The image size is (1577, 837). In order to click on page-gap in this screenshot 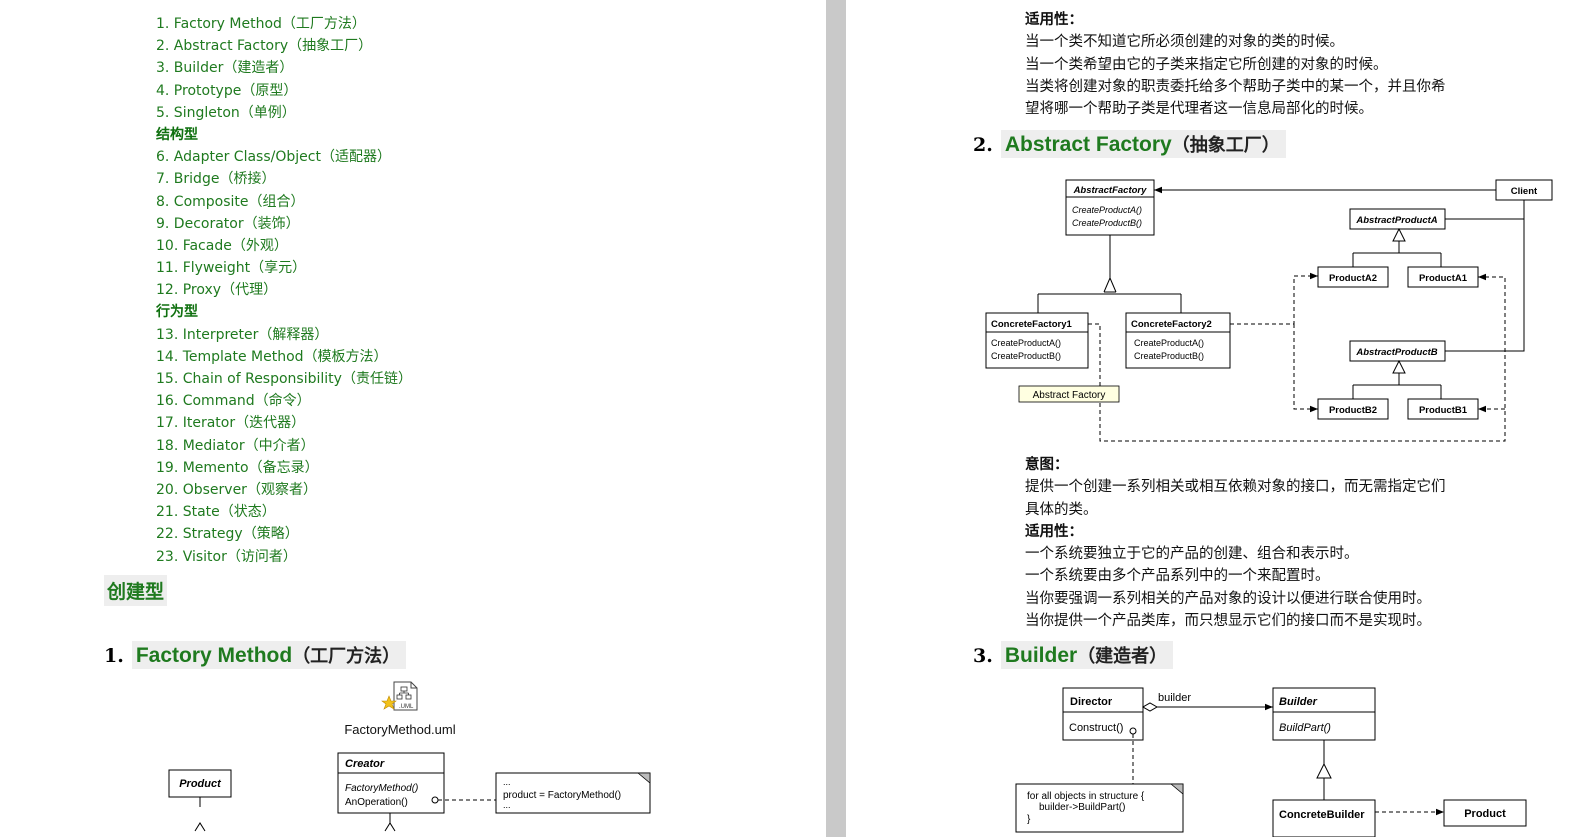, I will do `click(836, 418)`.